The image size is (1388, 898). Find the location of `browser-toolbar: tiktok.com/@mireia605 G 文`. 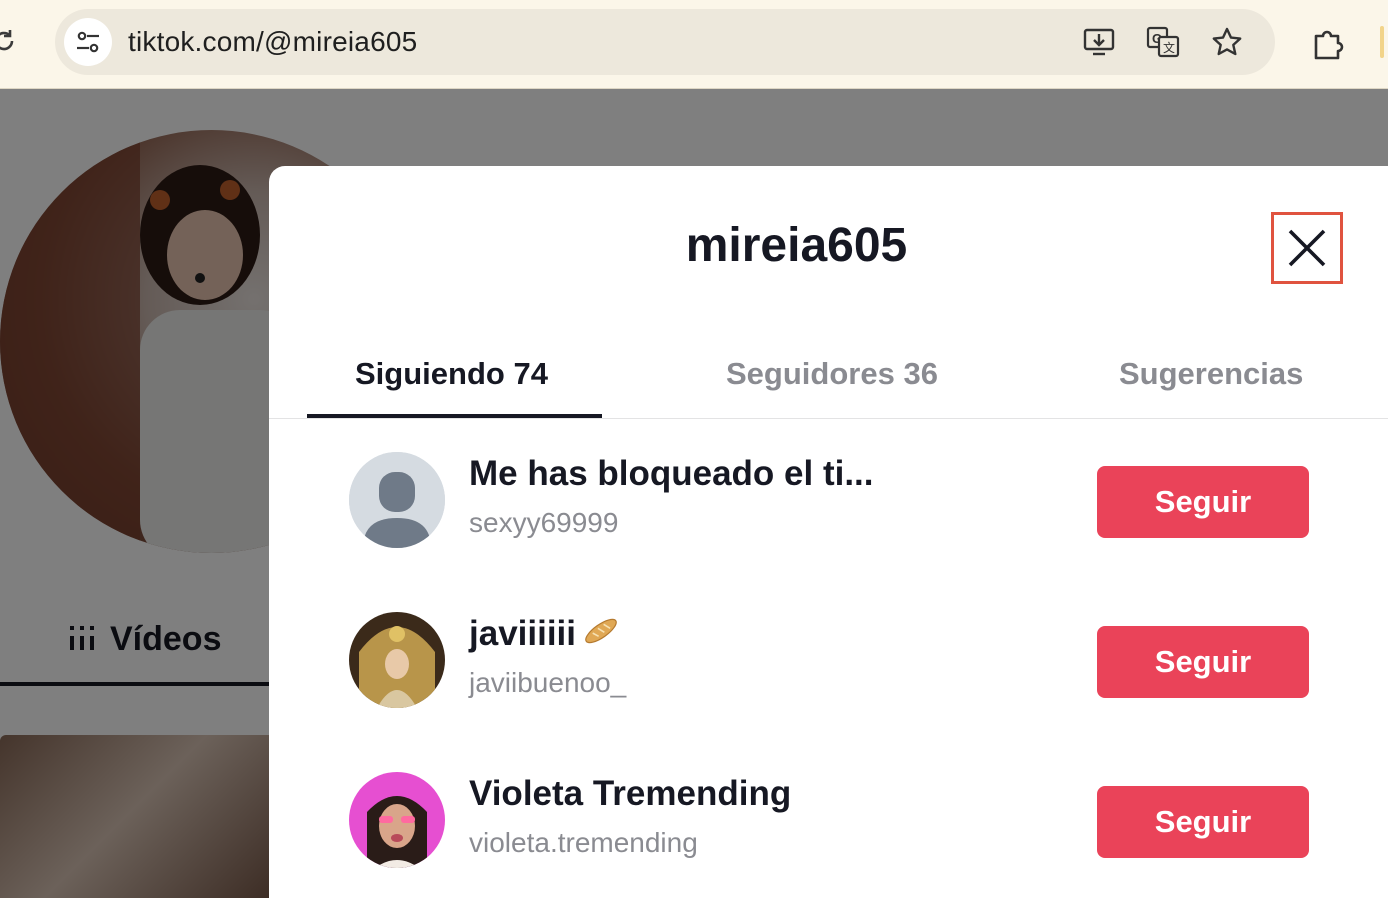

browser-toolbar: tiktok.com/@mireia605 G 文 is located at coordinates (694, 44).